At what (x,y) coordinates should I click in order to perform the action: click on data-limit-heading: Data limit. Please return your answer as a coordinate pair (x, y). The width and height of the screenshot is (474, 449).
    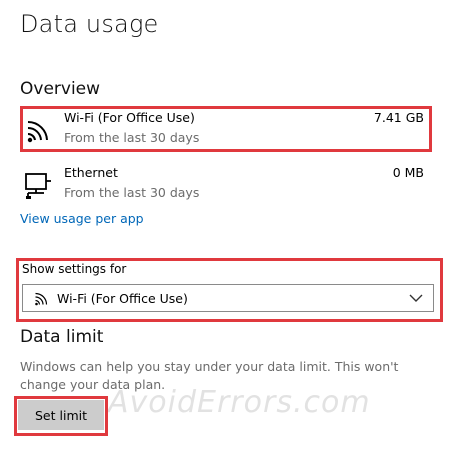
    Looking at the image, I should click on (62, 337).